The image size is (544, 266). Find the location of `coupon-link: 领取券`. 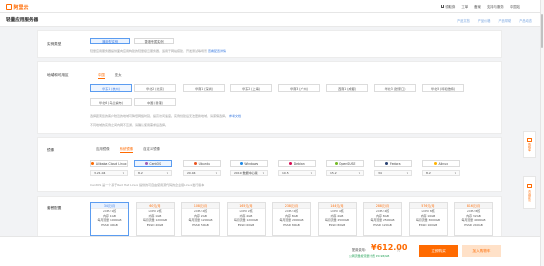

coupon-link: 领取券 is located at coordinates (447, 6).